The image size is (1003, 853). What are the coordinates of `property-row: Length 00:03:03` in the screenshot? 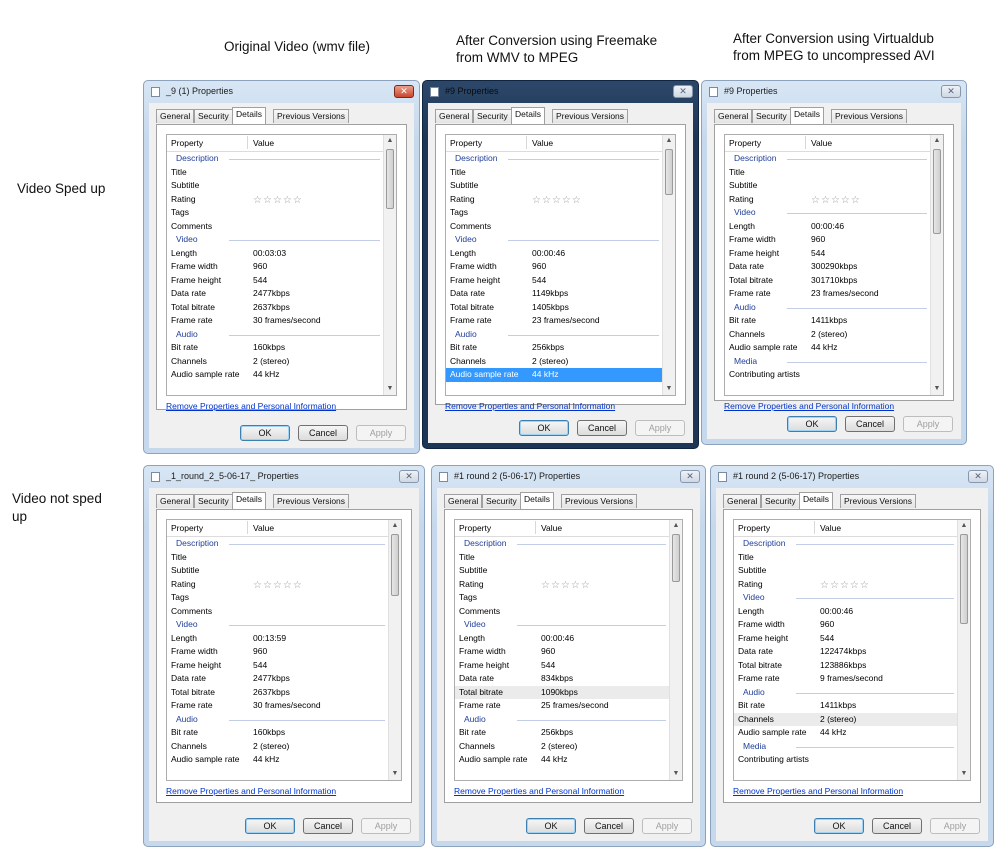 It's located at (275, 254).